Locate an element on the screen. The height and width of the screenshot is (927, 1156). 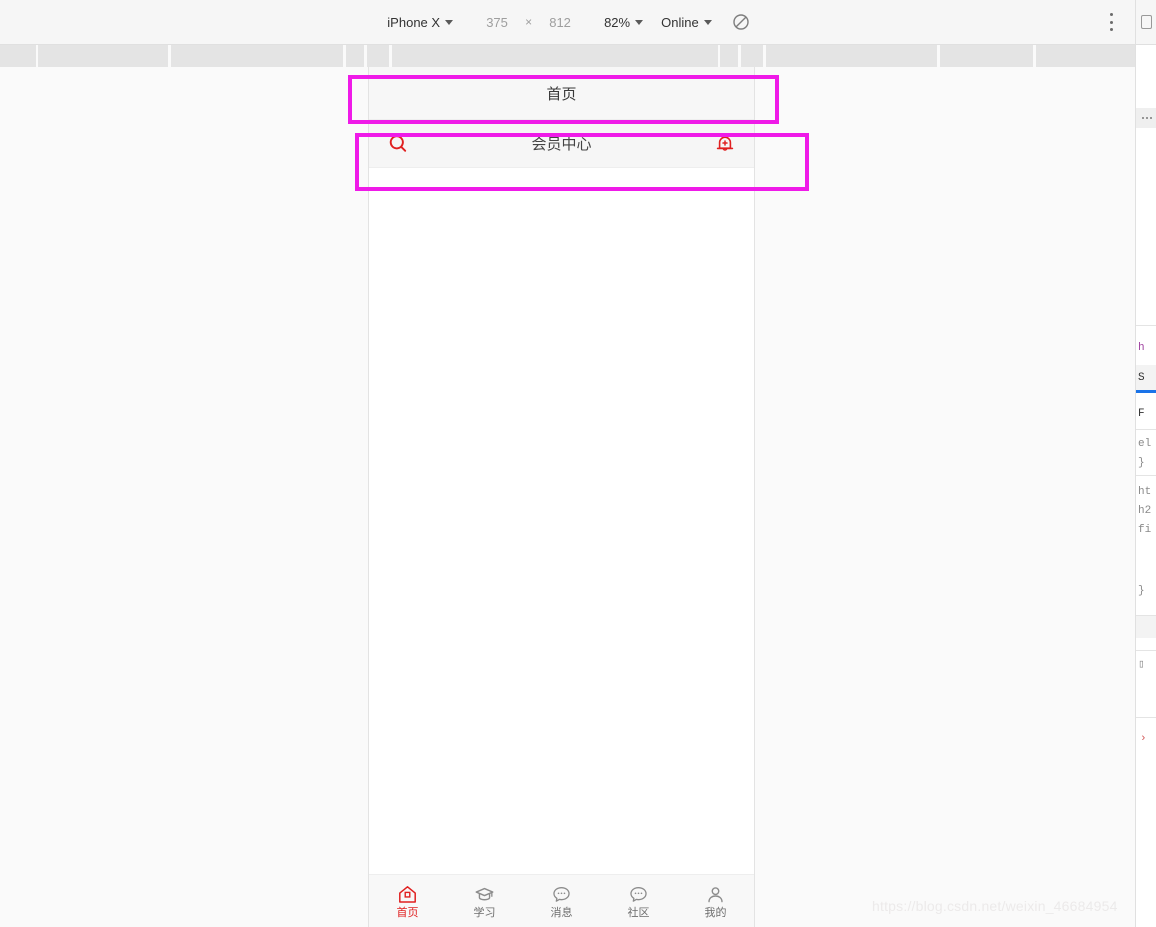
bell-add-icon is located at coordinates (725, 144).